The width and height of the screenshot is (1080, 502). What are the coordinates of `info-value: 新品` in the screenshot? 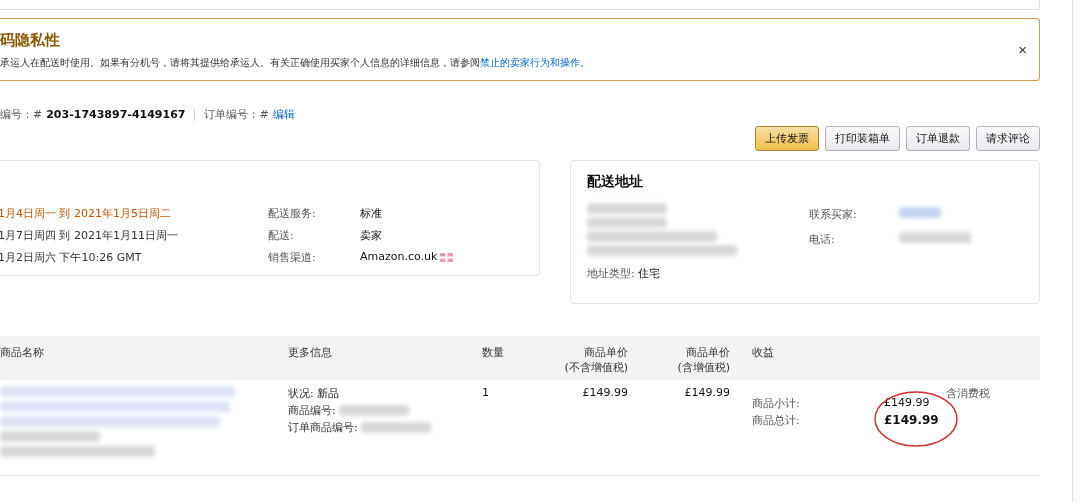 It's located at (327, 393).